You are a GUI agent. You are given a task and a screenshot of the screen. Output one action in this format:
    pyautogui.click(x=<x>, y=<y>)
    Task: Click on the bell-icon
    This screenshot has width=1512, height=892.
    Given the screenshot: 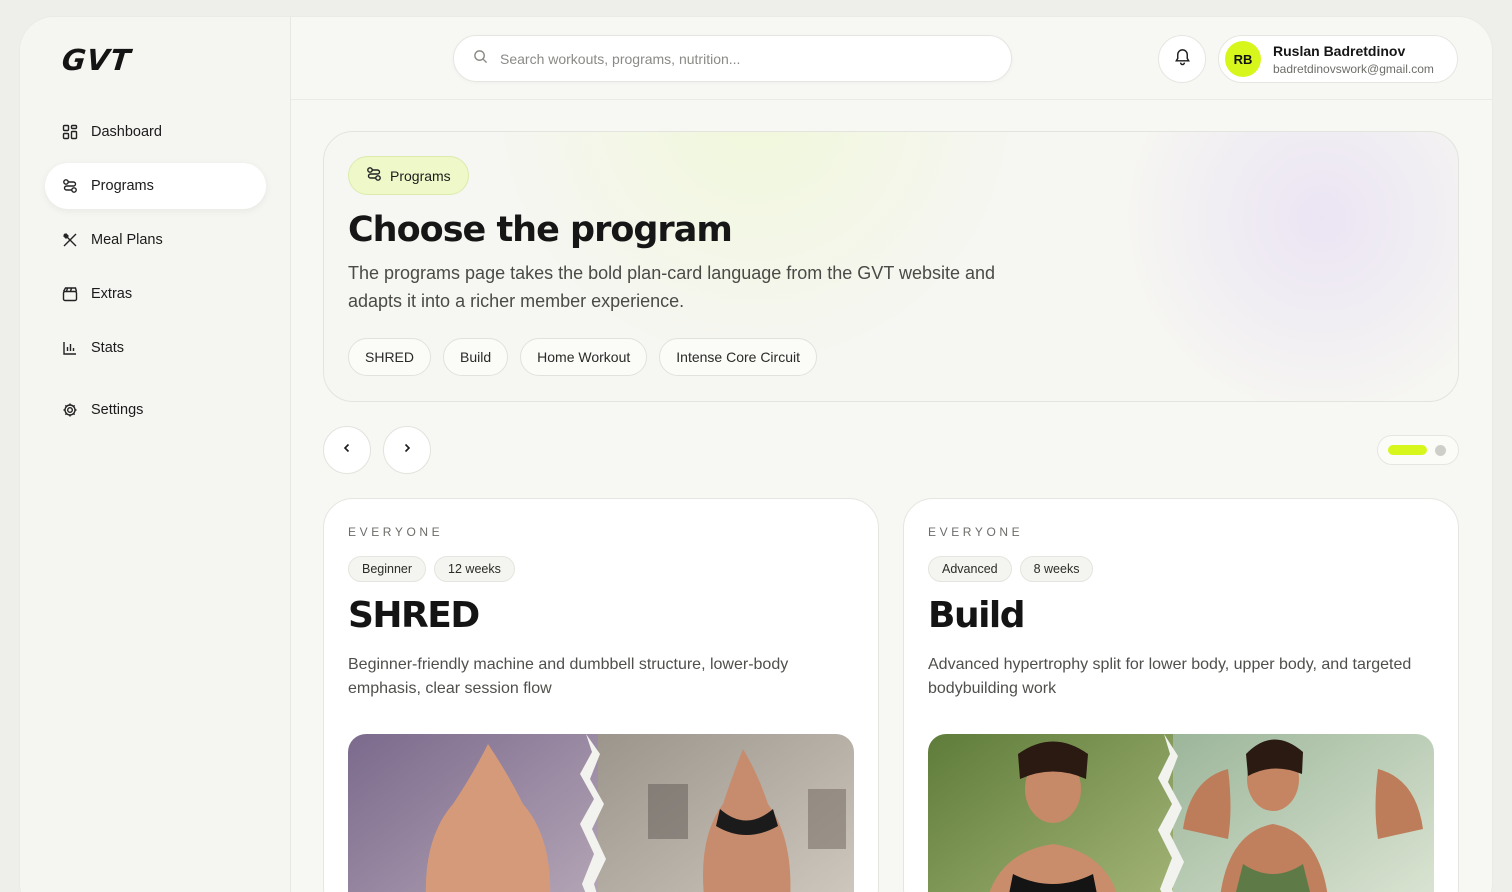 What is the action you would take?
    pyautogui.click(x=1182, y=59)
    